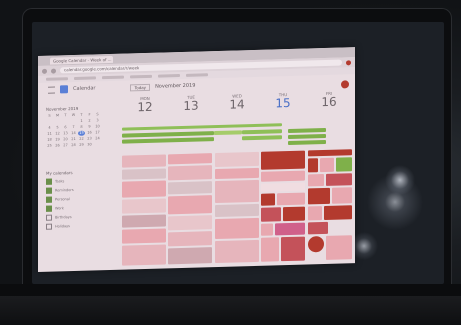 The width and height of the screenshot is (461, 325). Describe the element at coordinates (97, 126) in the screenshot. I see `mini-calendar-day: 10` at that location.